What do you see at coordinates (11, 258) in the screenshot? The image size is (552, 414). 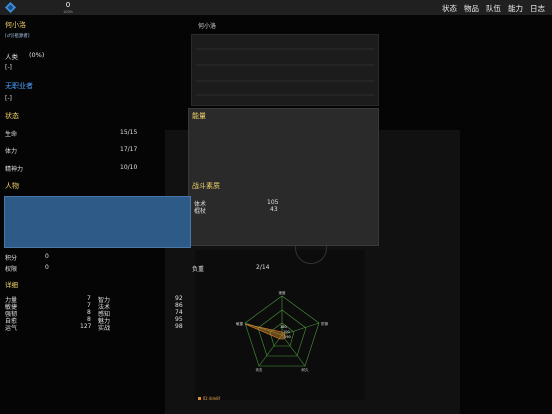 I see `points-label: 积分` at bounding box center [11, 258].